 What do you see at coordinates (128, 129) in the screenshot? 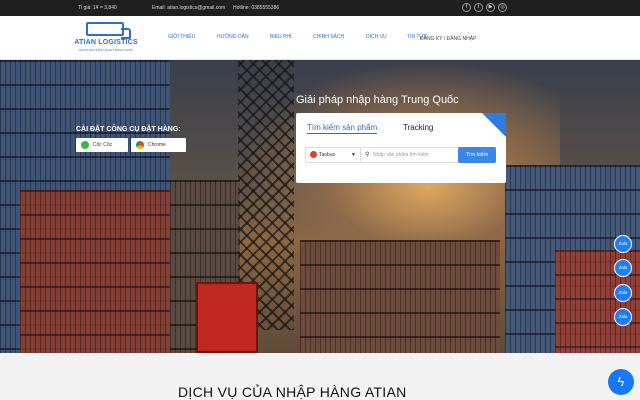
I see `install-tools-title: CÀI ĐẶT CÔNG CỤ ĐẶT HÀNG:` at bounding box center [128, 129].